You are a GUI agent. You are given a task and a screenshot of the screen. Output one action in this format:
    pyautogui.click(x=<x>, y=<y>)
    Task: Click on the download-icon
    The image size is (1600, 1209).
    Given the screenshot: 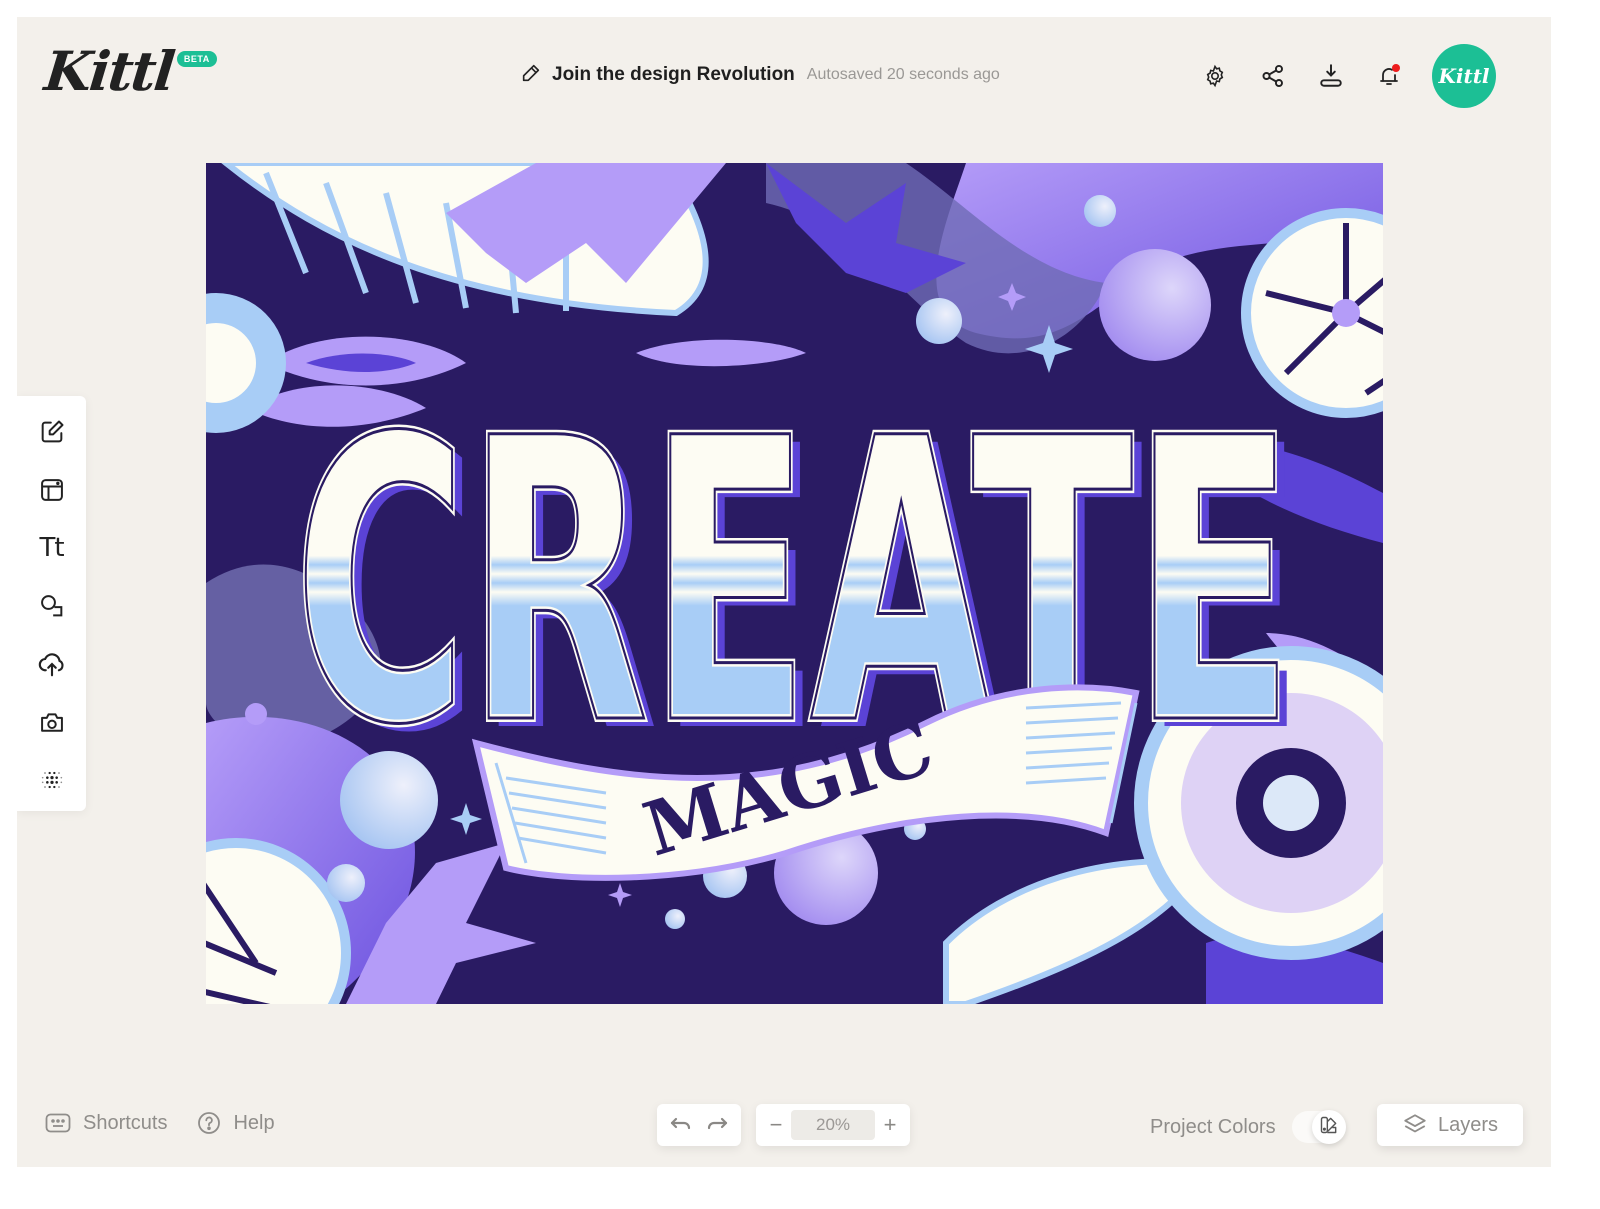 What is the action you would take?
    pyautogui.click(x=1331, y=76)
    